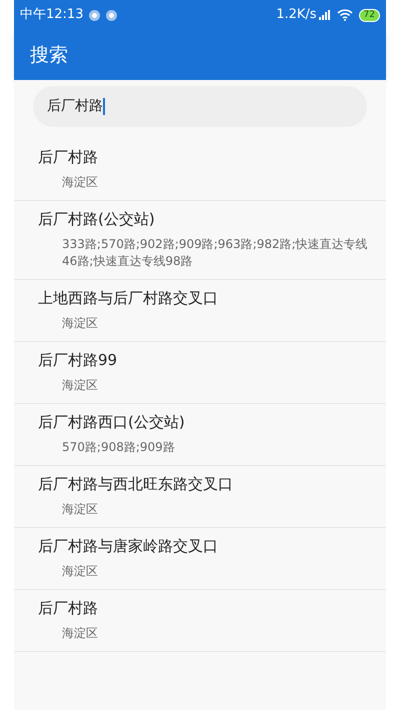 The image size is (400, 710). What do you see at coordinates (78, 360) in the screenshot?
I see `result-name: 后厂村路99` at bounding box center [78, 360].